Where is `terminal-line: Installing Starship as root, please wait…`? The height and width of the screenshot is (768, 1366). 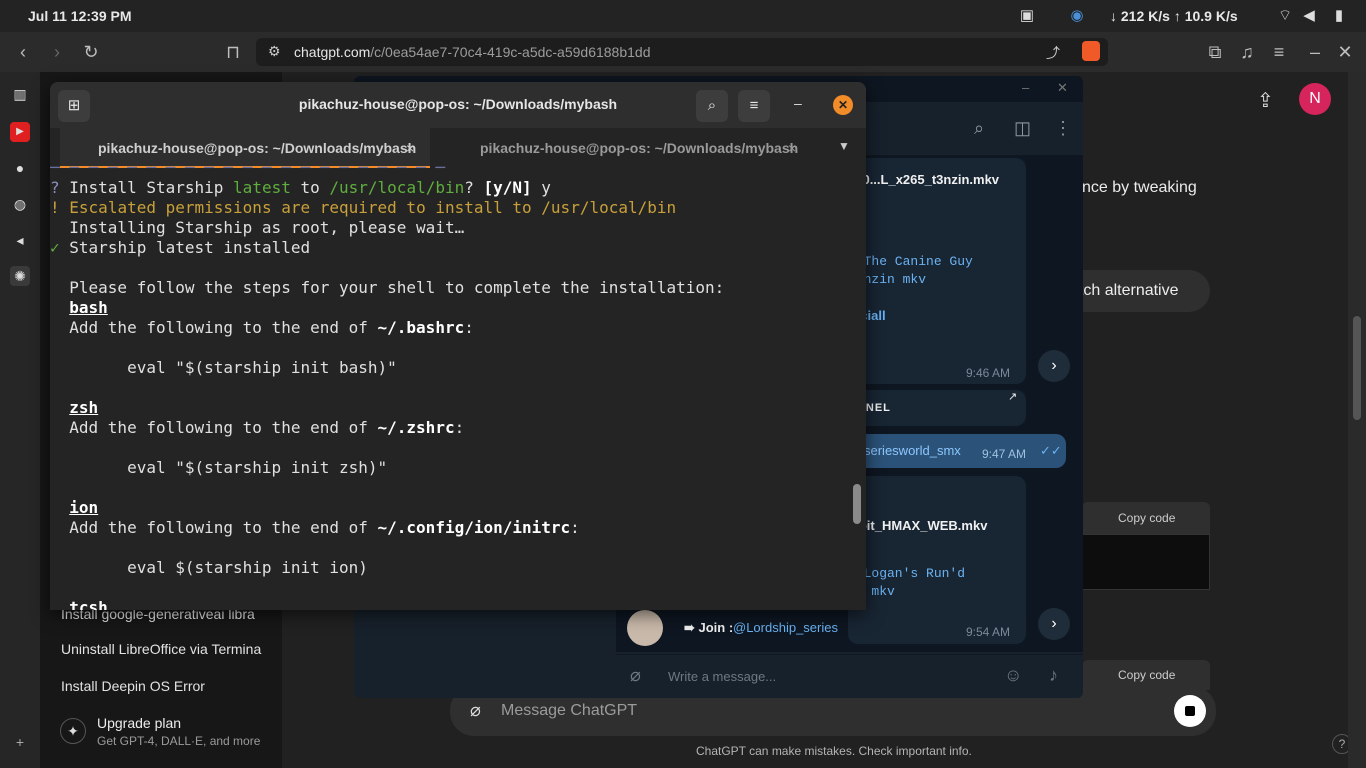 terminal-line: Installing Starship as root, please wait… is located at coordinates (257, 228).